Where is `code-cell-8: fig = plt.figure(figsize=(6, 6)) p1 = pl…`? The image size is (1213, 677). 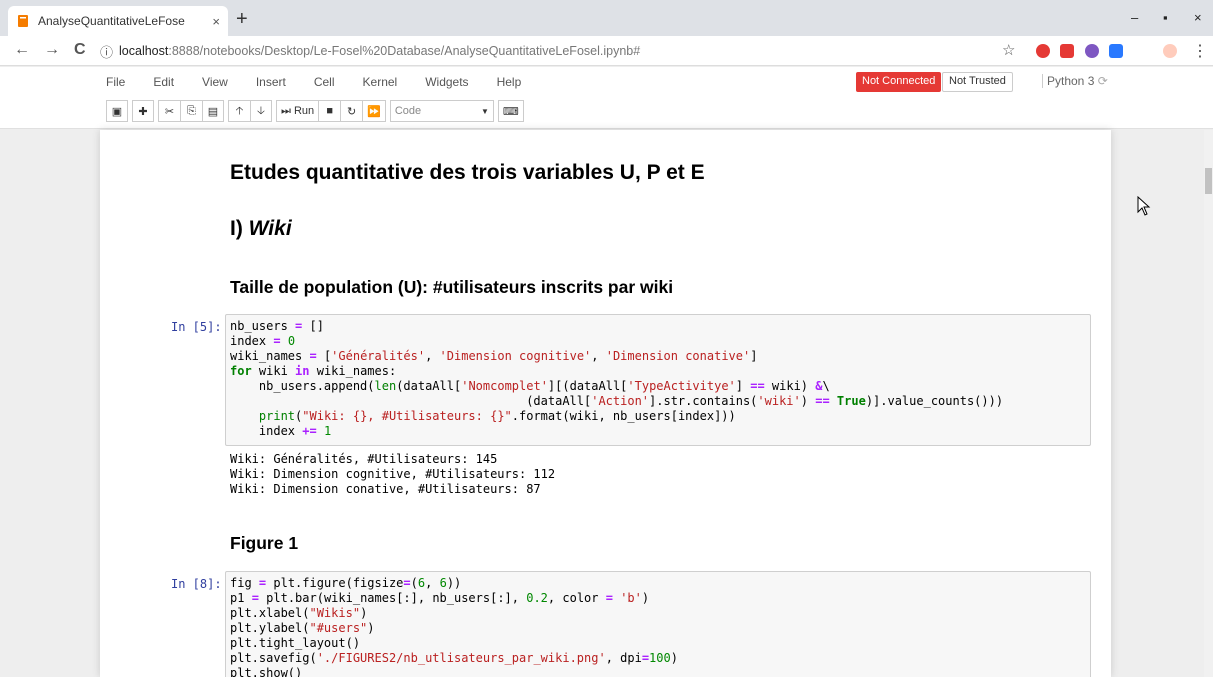 code-cell-8: fig = plt.figure(figsize=(6, 6)) p1 = pl… is located at coordinates (658, 624).